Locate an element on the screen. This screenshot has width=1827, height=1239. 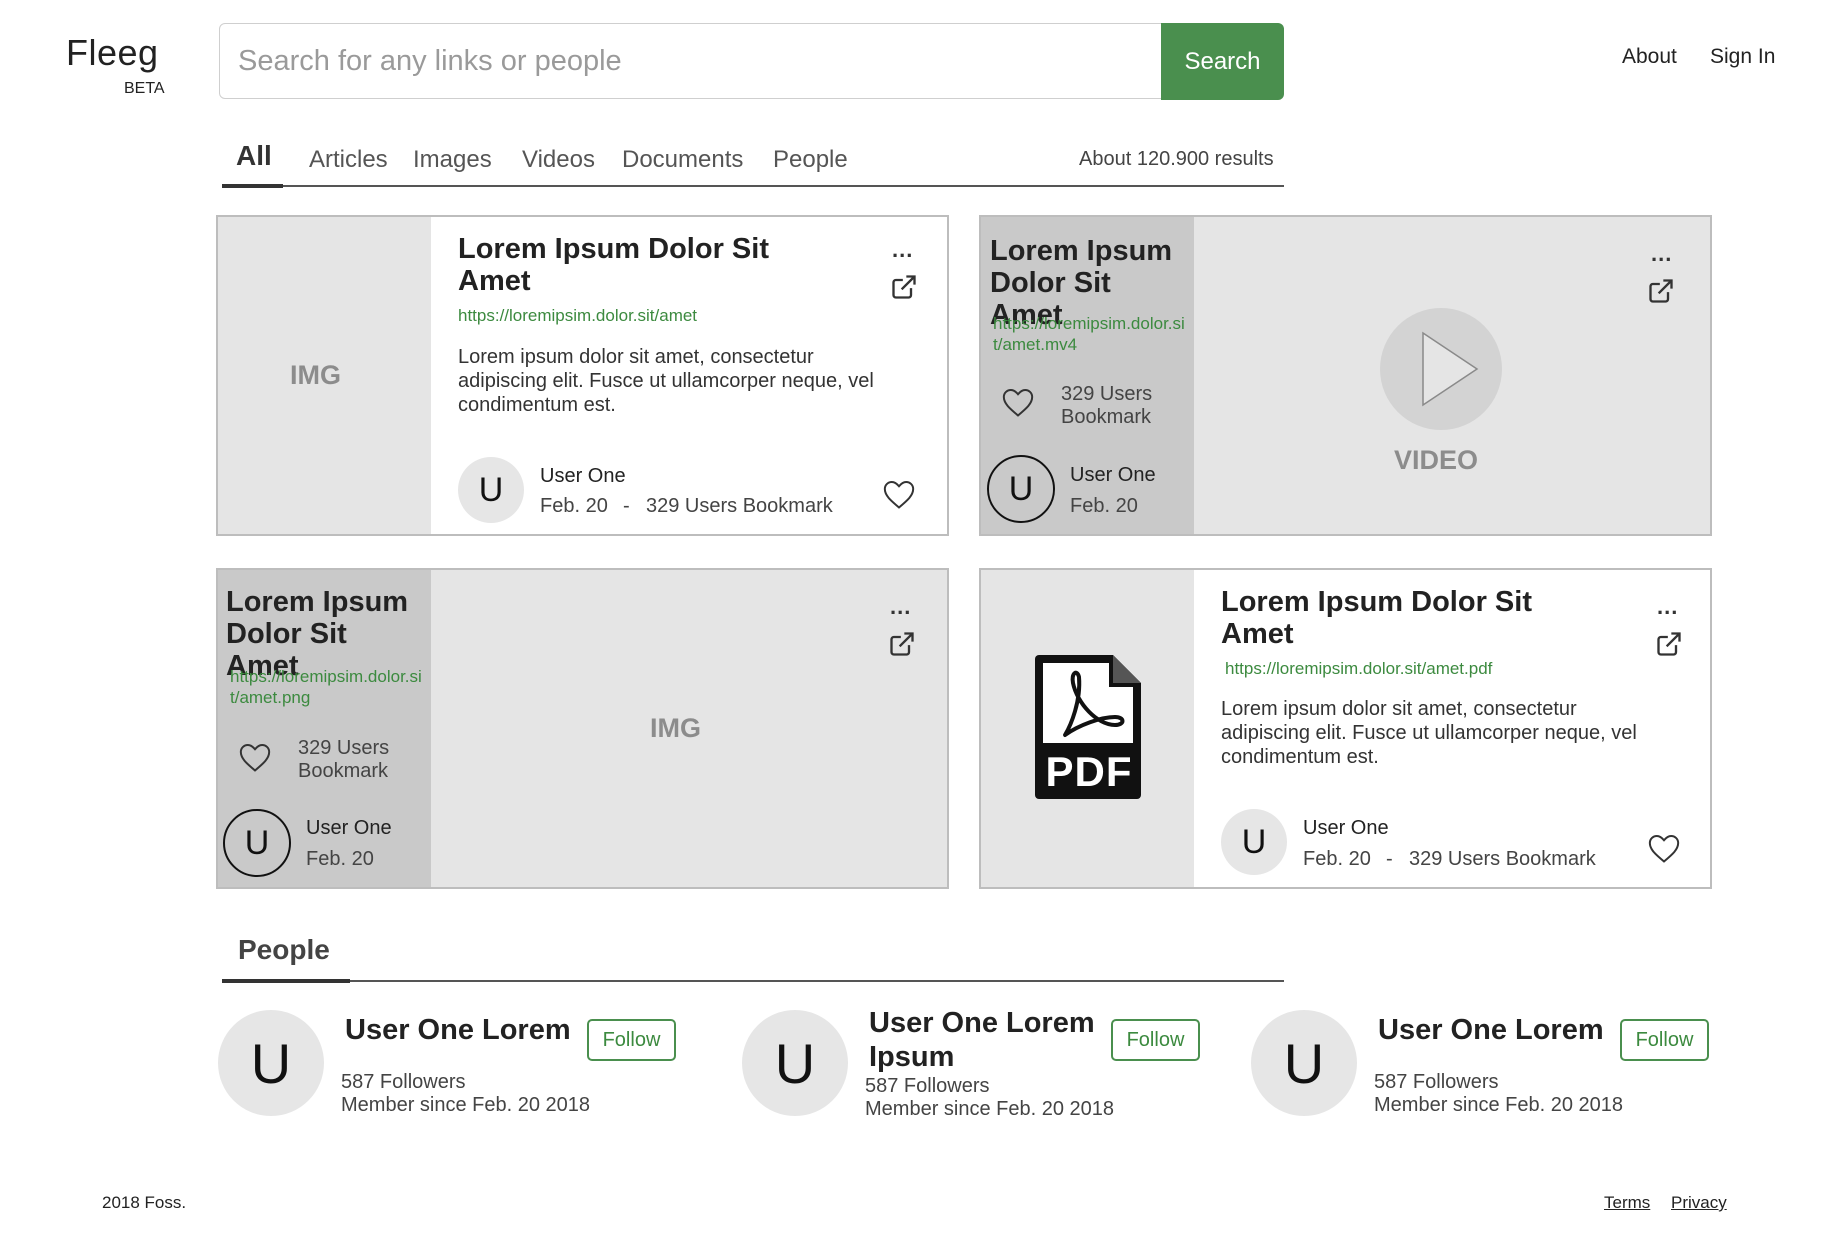
card-url: https://loremipsim.dolor.sit/amet.png is located at coordinates (328, 687).